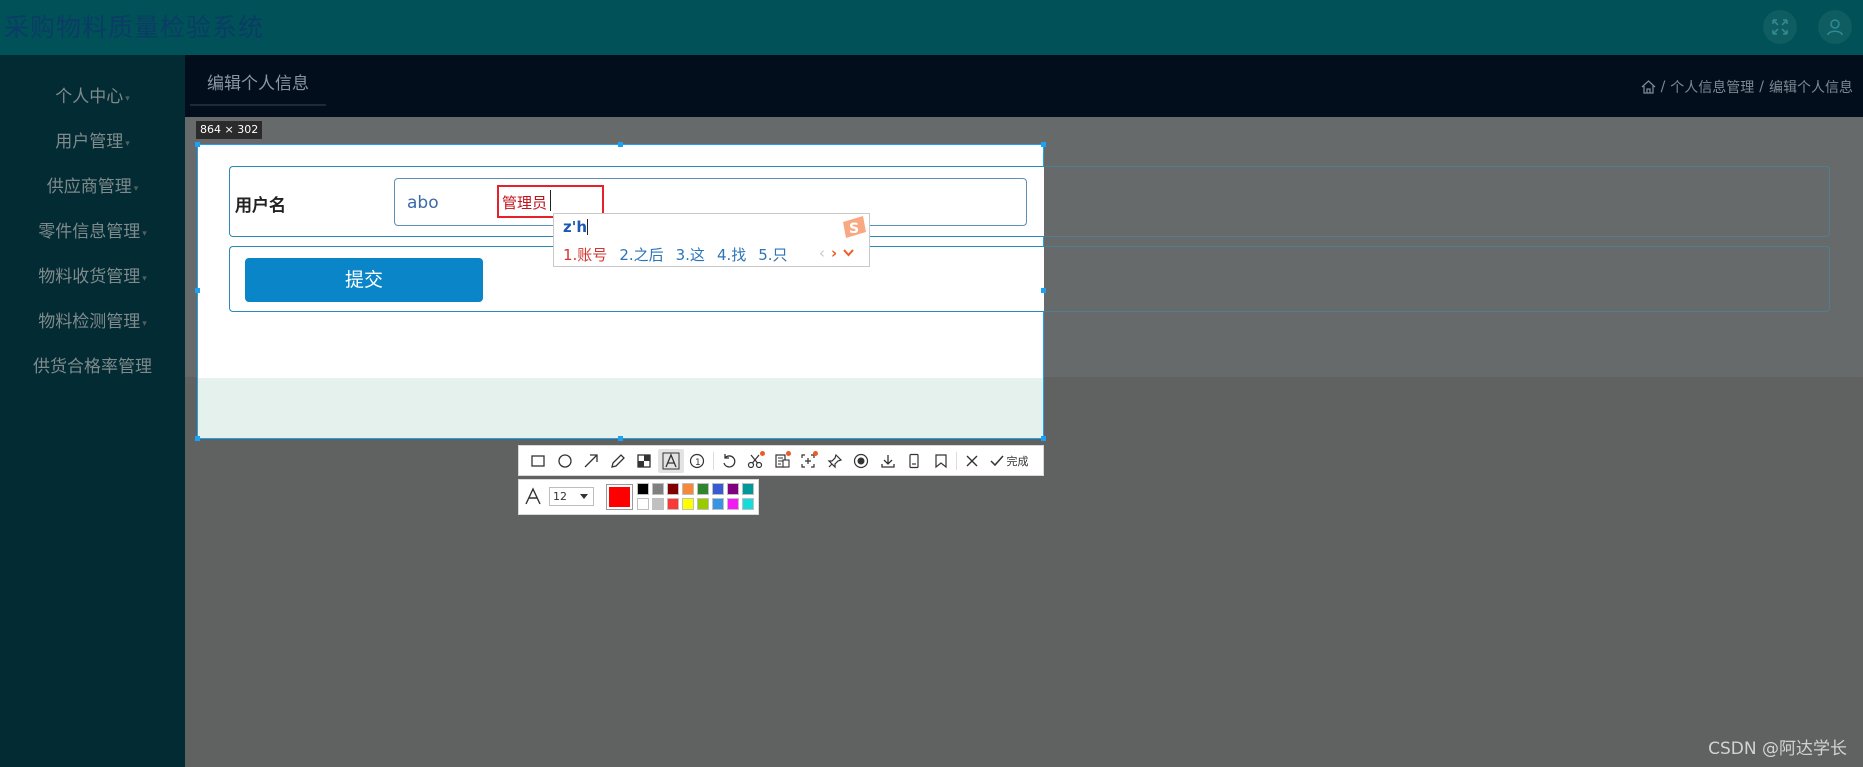 The height and width of the screenshot is (767, 1863). What do you see at coordinates (808, 461) in the screenshot?
I see `translate-button` at bounding box center [808, 461].